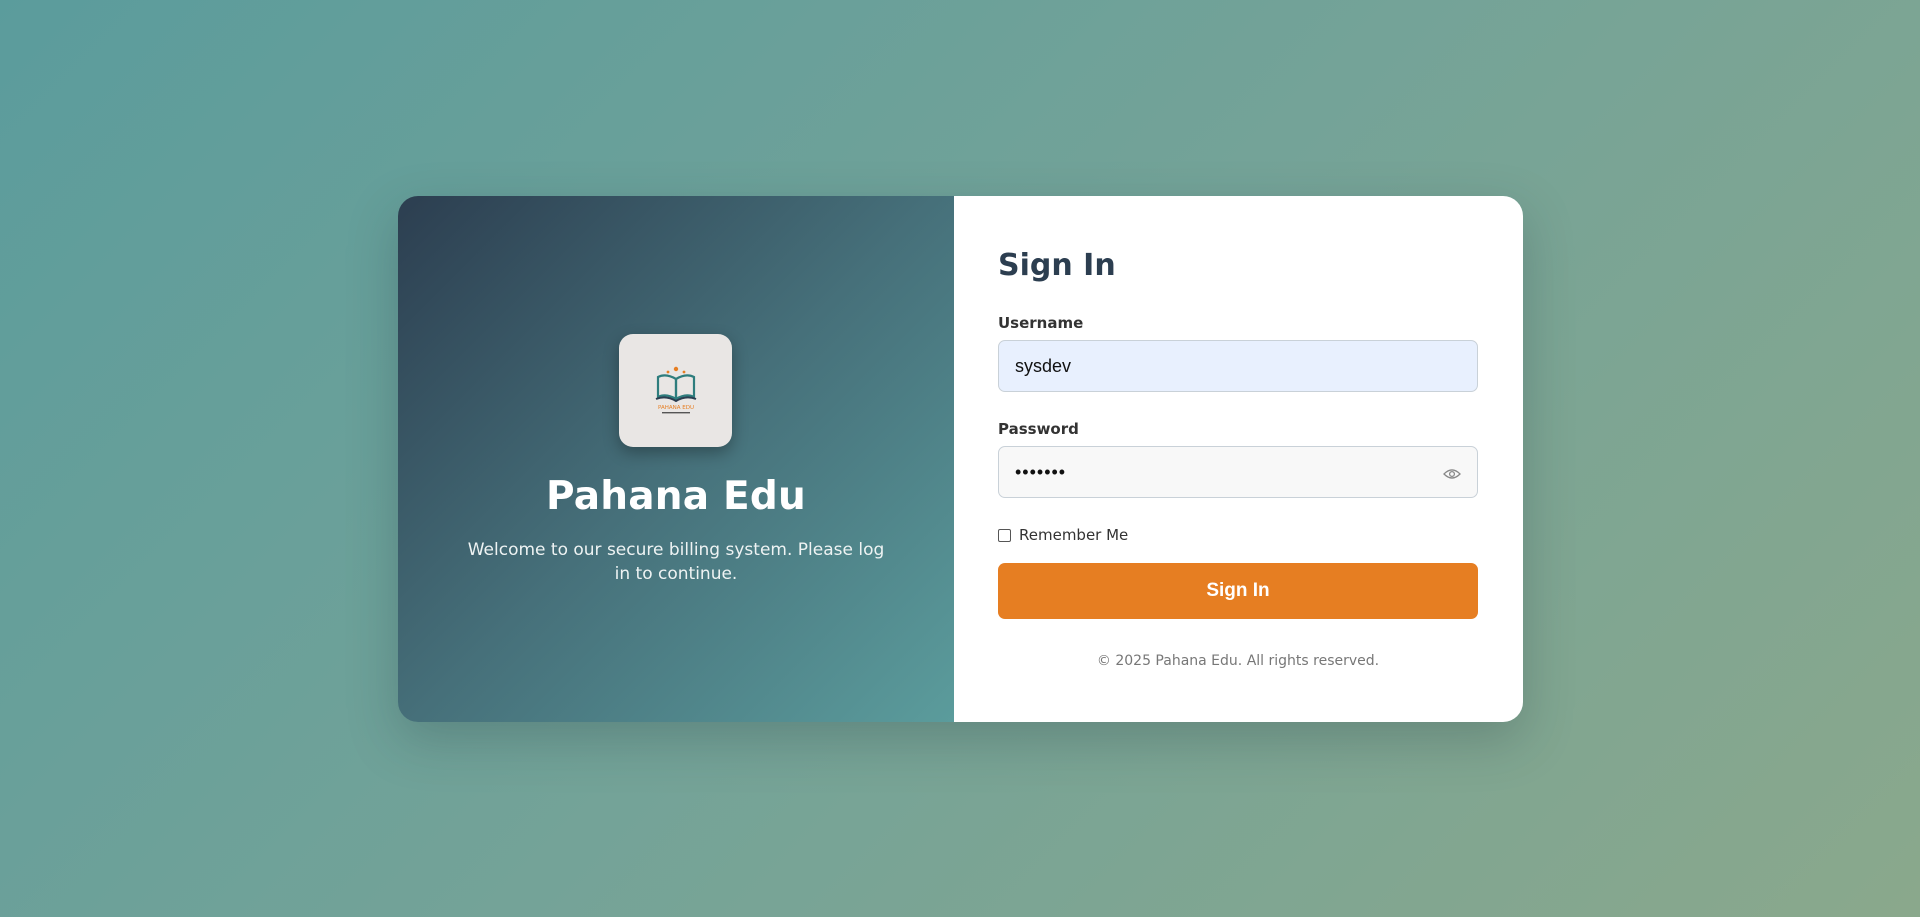 The width and height of the screenshot is (1920, 917). What do you see at coordinates (1057, 265) in the screenshot?
I see `signin-heading: Sign In` at bounding box center [1057, 265].